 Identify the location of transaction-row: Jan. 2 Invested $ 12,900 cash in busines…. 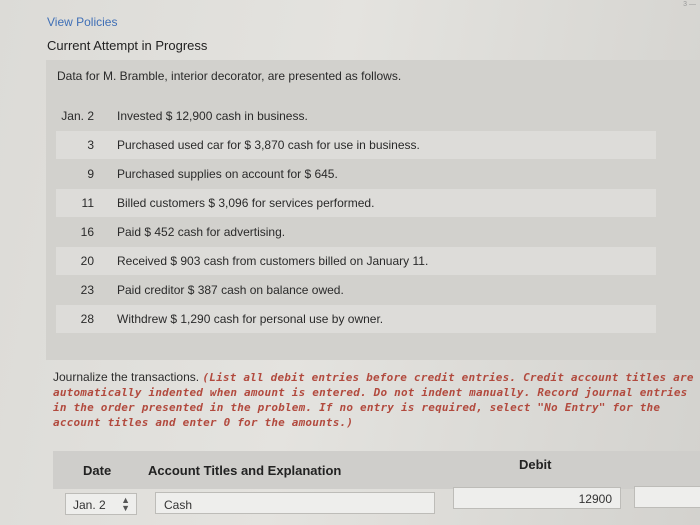
(356, 116).